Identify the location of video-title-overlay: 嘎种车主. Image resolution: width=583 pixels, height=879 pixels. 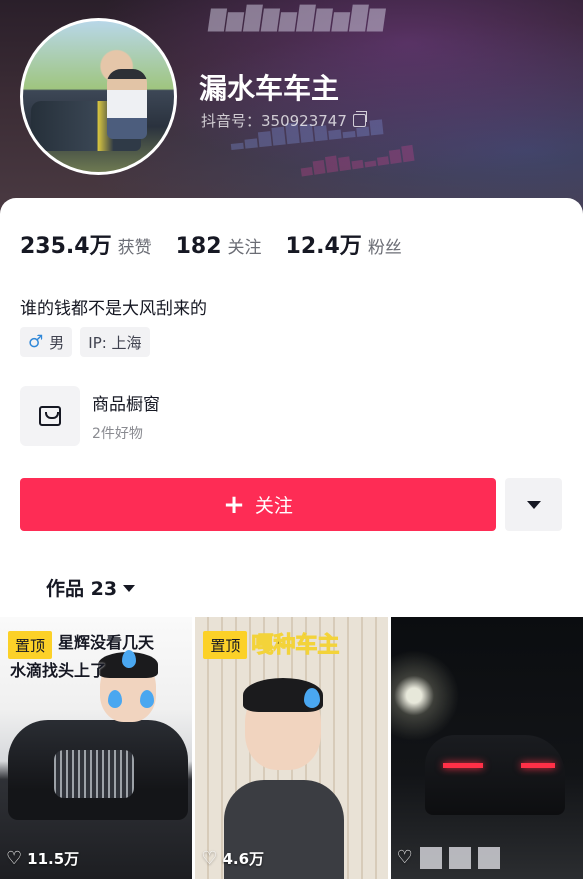
(295, 646).